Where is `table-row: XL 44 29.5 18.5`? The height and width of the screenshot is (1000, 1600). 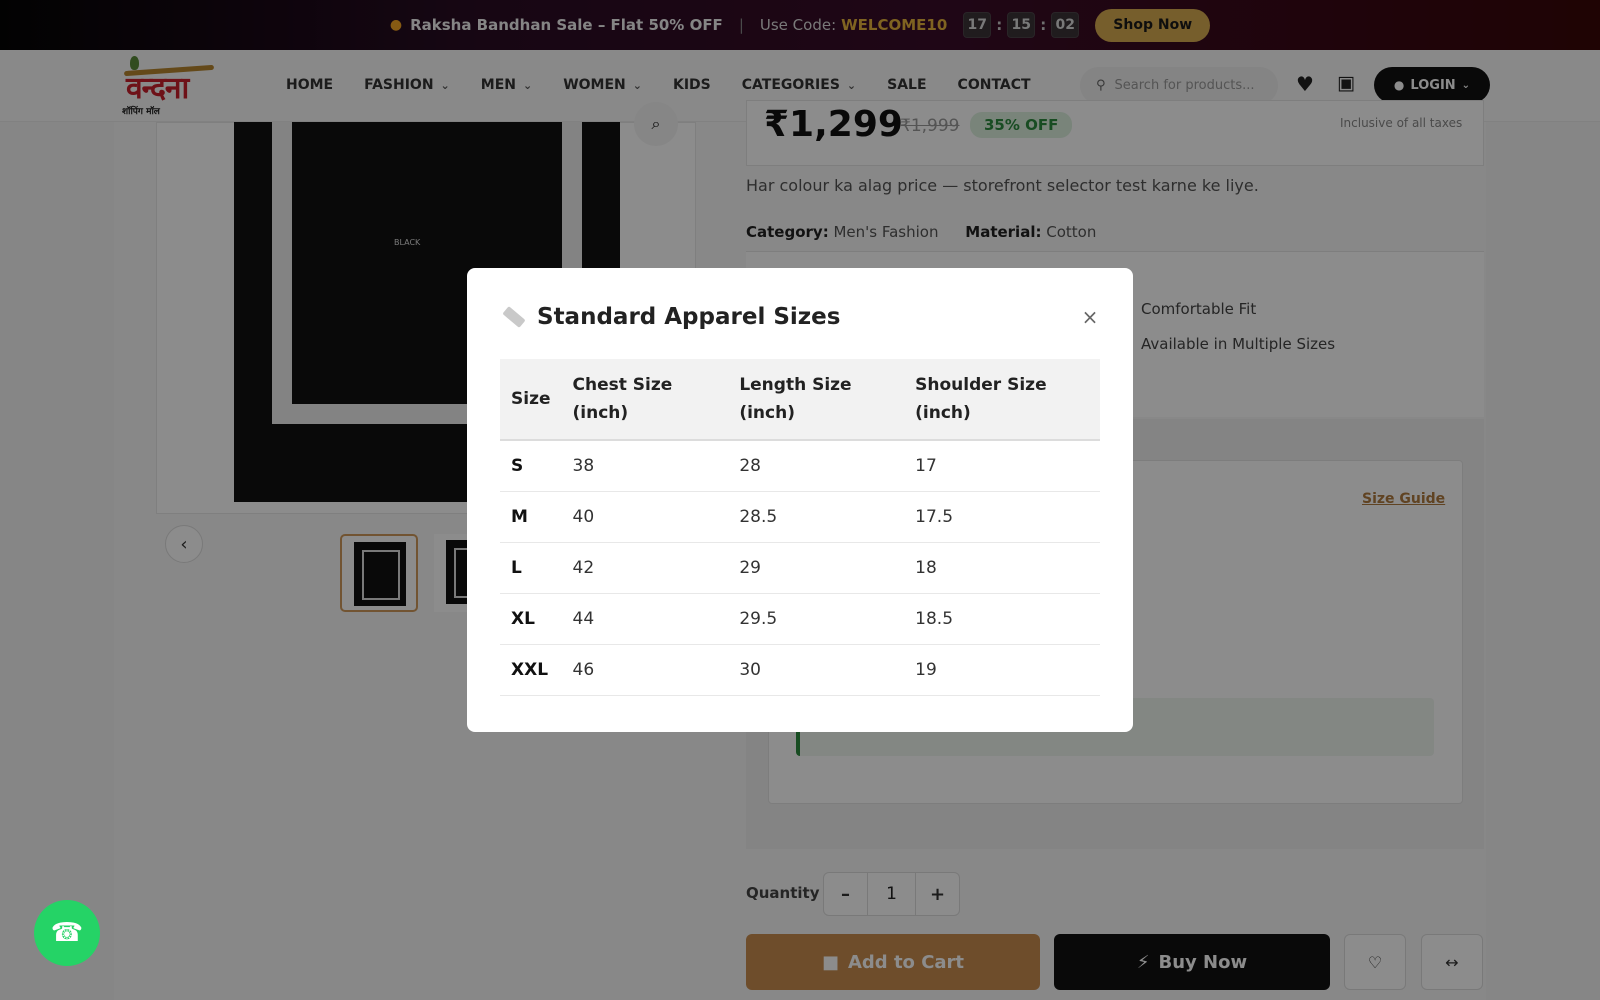
table-row: XL 44 29.5 18.5 is located at coordinates (800, 619).